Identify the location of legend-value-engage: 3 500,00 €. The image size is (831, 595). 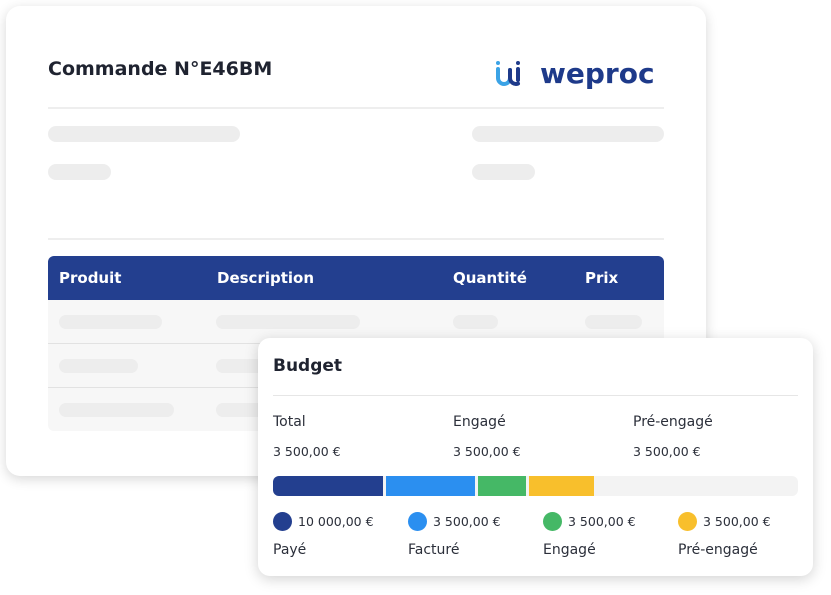
(602, 521).